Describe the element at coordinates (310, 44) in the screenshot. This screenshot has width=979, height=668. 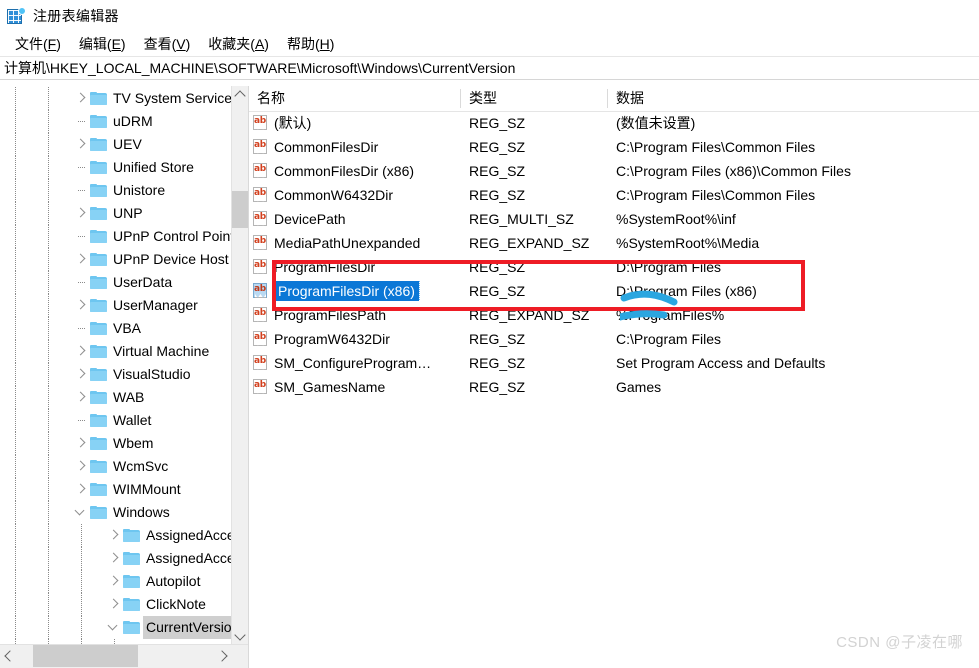
I see `menu-item-5: 帮助(H)` at that location.